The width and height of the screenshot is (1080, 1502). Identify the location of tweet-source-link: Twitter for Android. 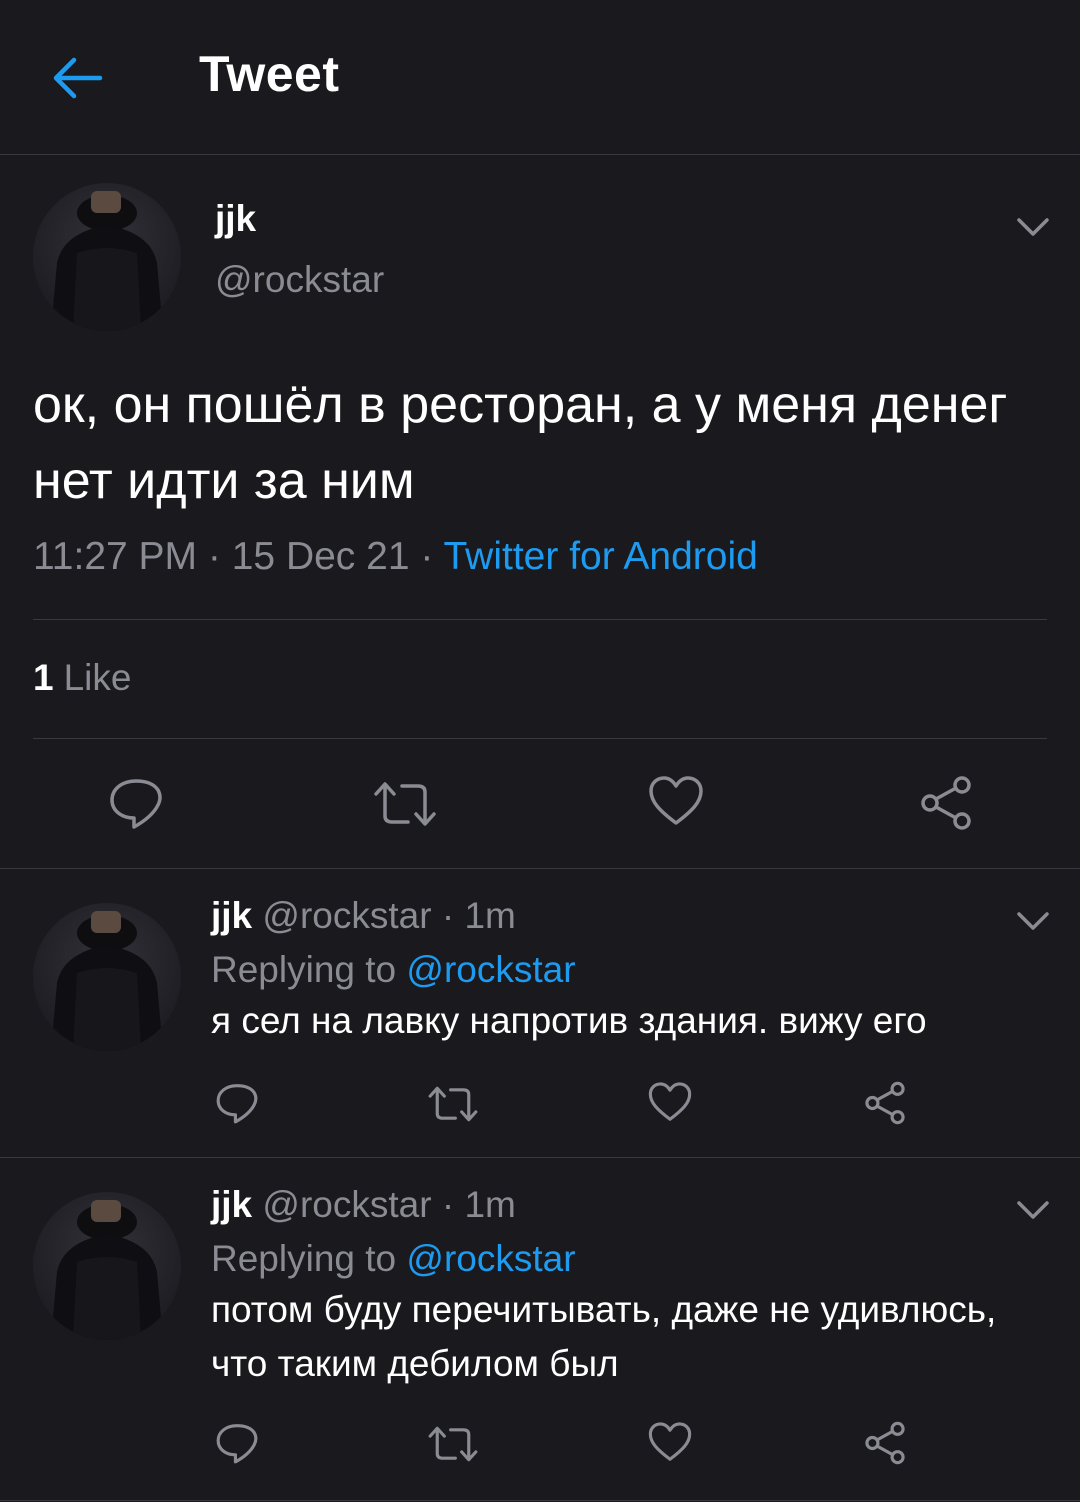
(601, 556).